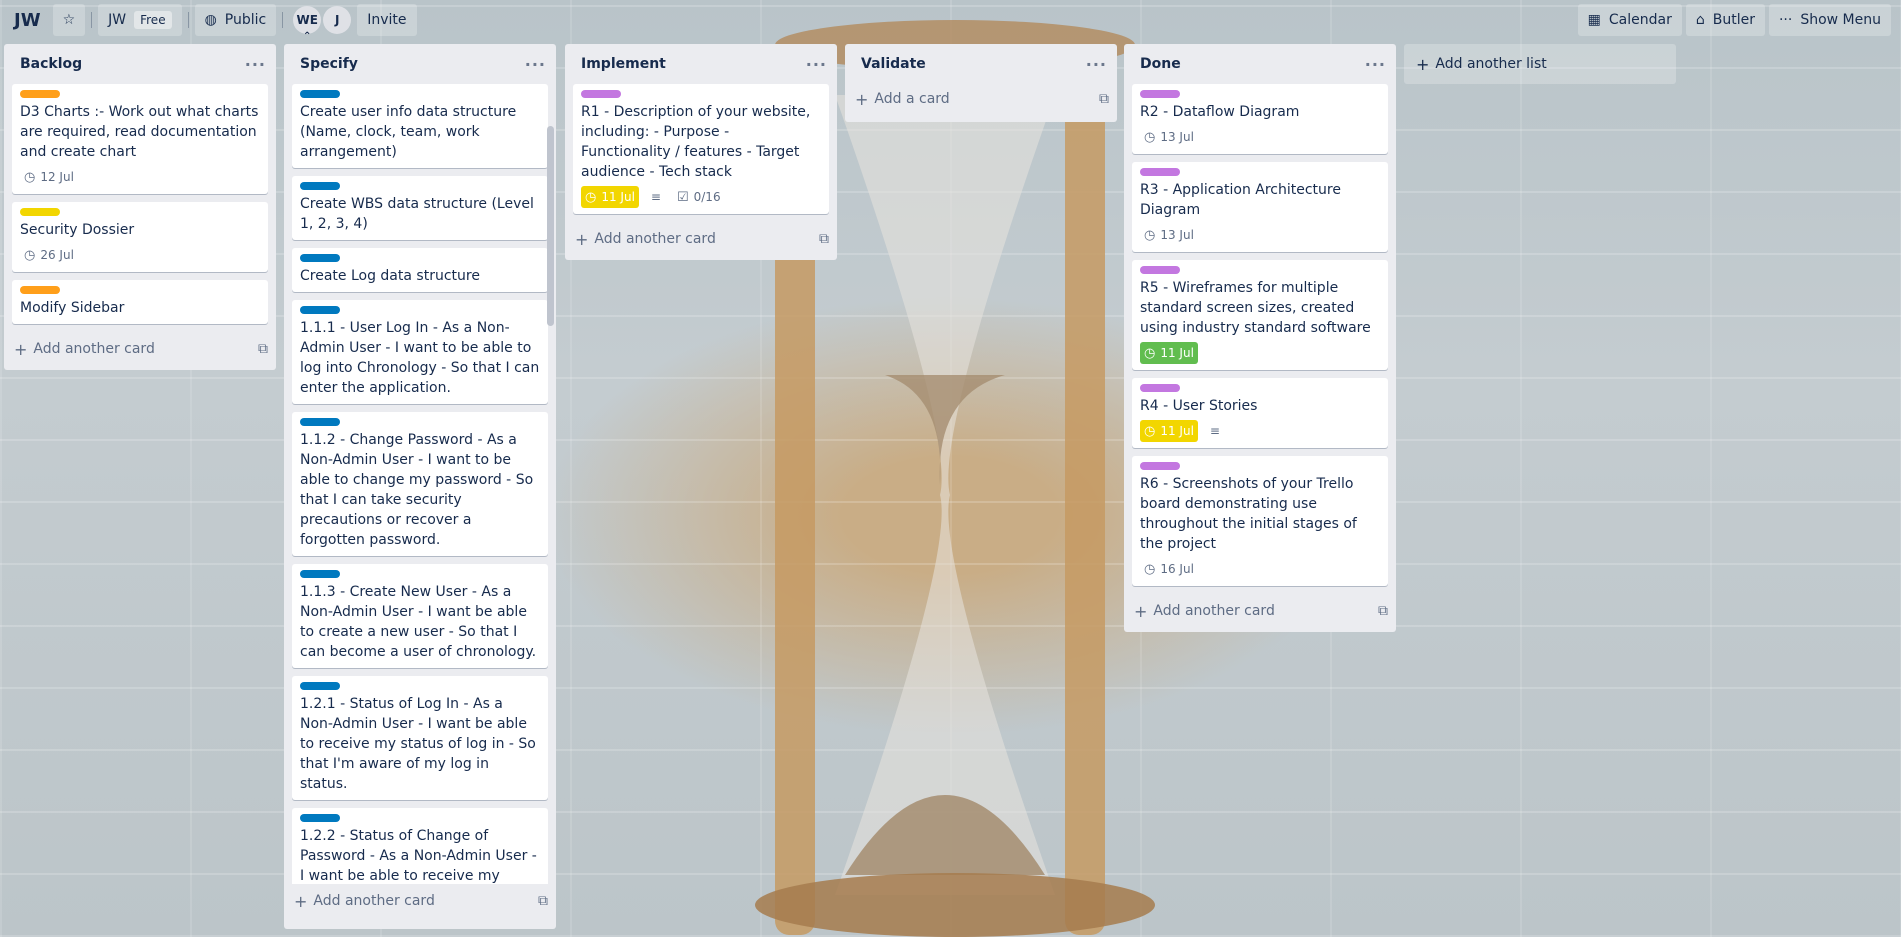 The image size is (1901, 937). What do you see at coordinates (1260, 137) in the screenshot?
I see `card-badges: ◷ 13 Jul` at bounding box center [1260, 137].